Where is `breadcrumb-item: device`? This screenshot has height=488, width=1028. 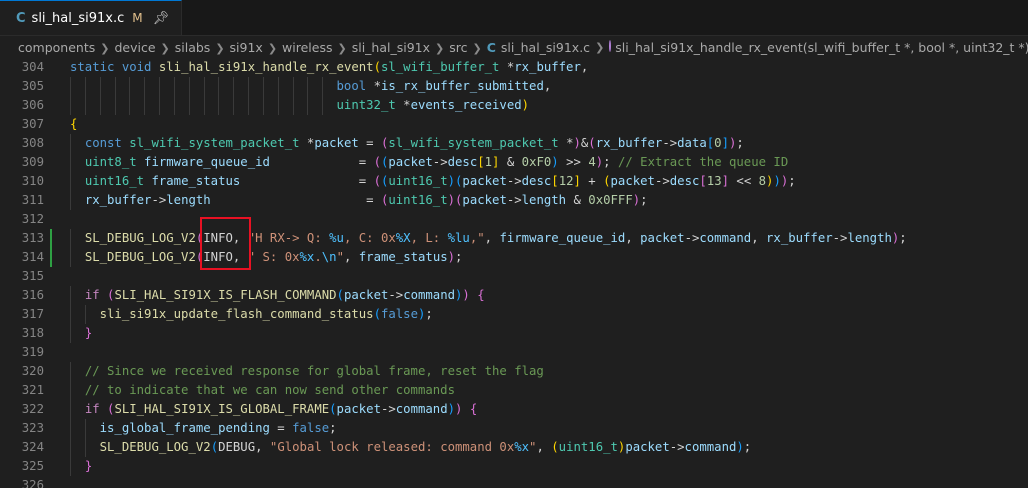
breadcrumb-item: device is located at coordinates (134, 47).